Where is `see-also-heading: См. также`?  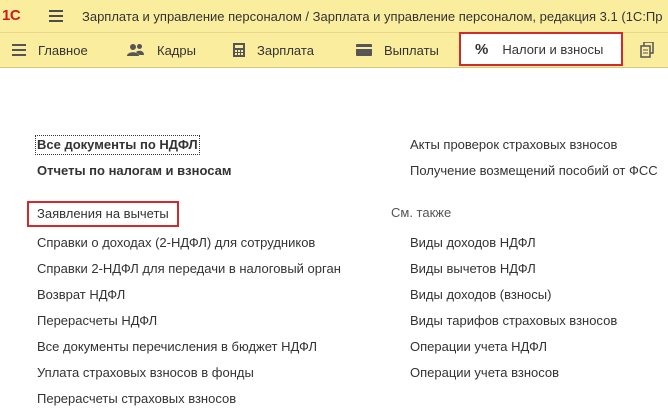 see-also-heading: См. также is located at coordinates (421, 212).